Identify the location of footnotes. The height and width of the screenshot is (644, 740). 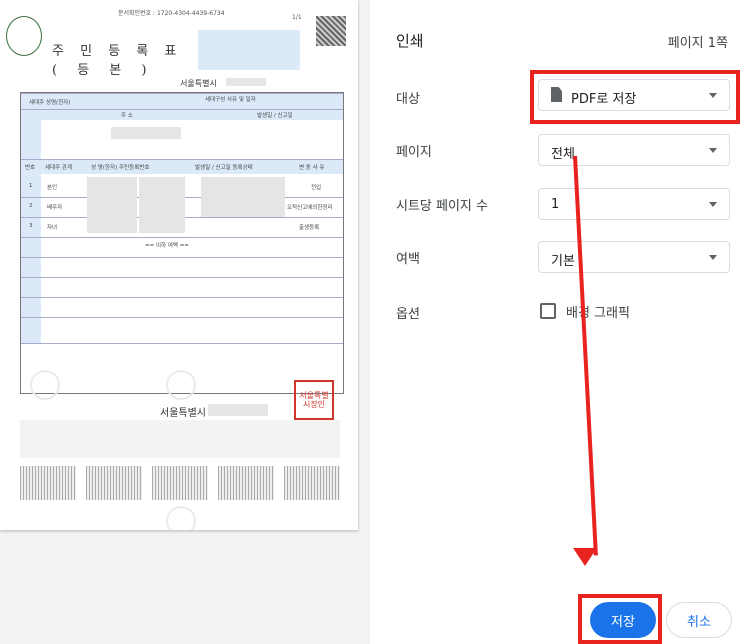
(180, 439).